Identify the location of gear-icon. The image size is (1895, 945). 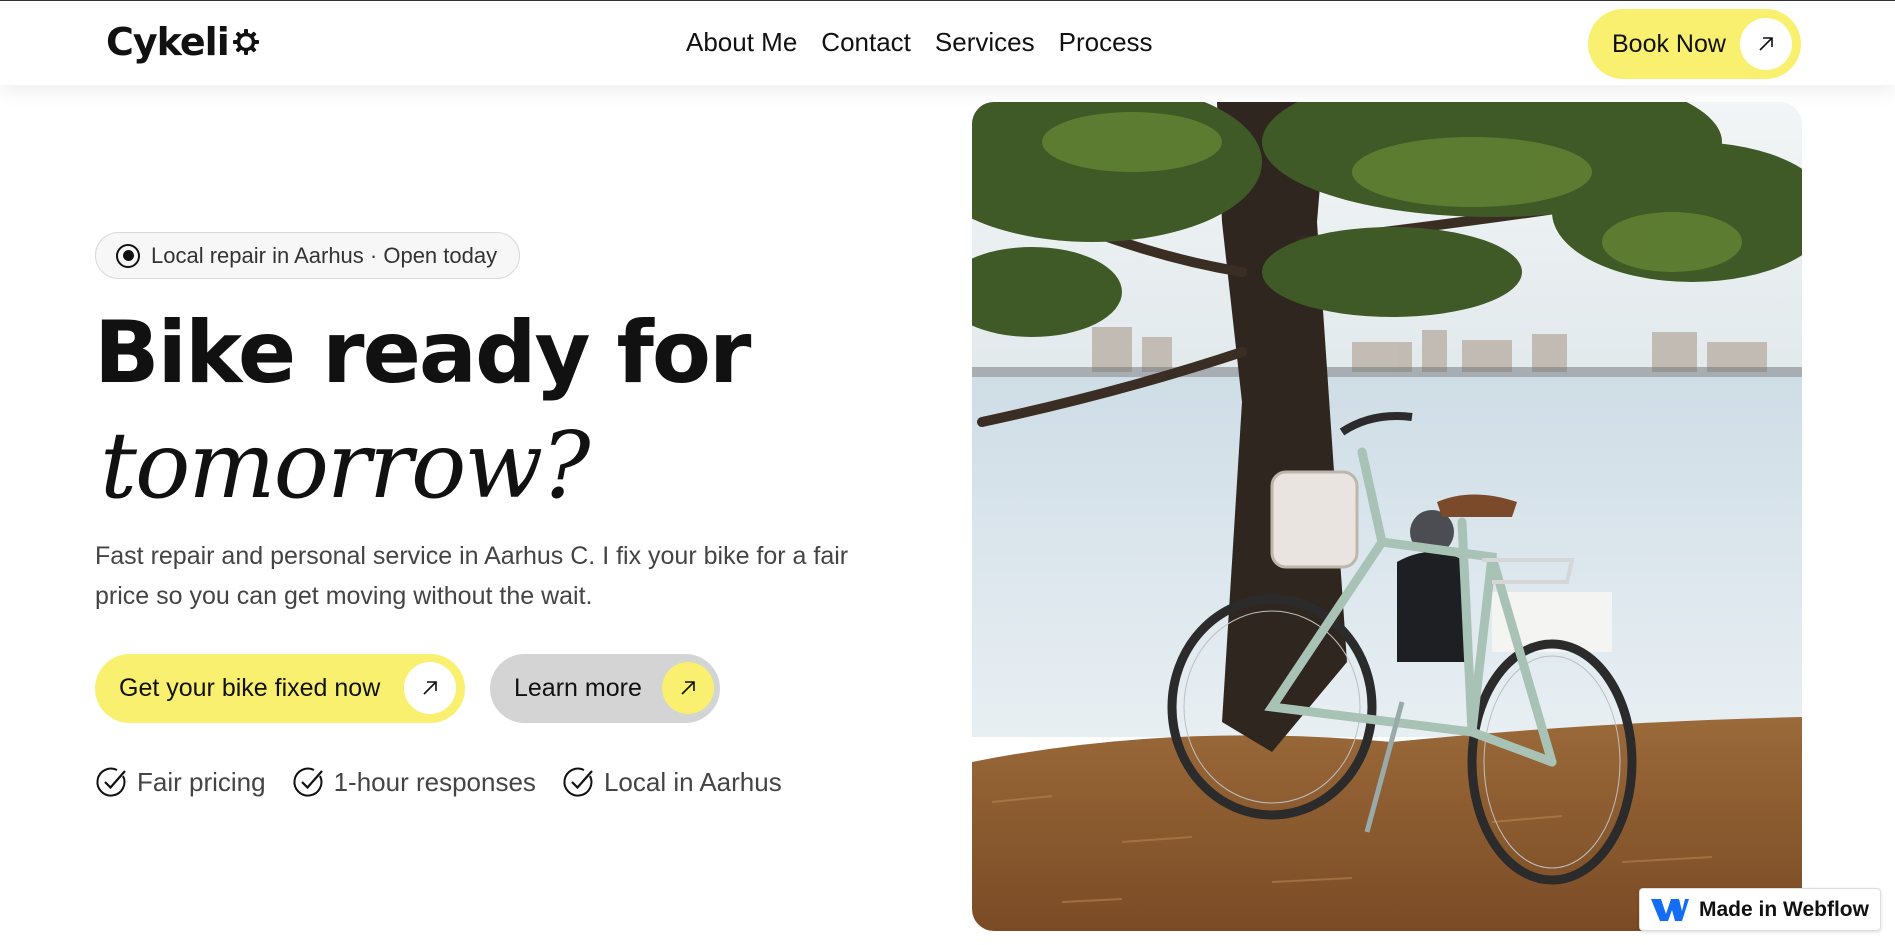
(245, 42).